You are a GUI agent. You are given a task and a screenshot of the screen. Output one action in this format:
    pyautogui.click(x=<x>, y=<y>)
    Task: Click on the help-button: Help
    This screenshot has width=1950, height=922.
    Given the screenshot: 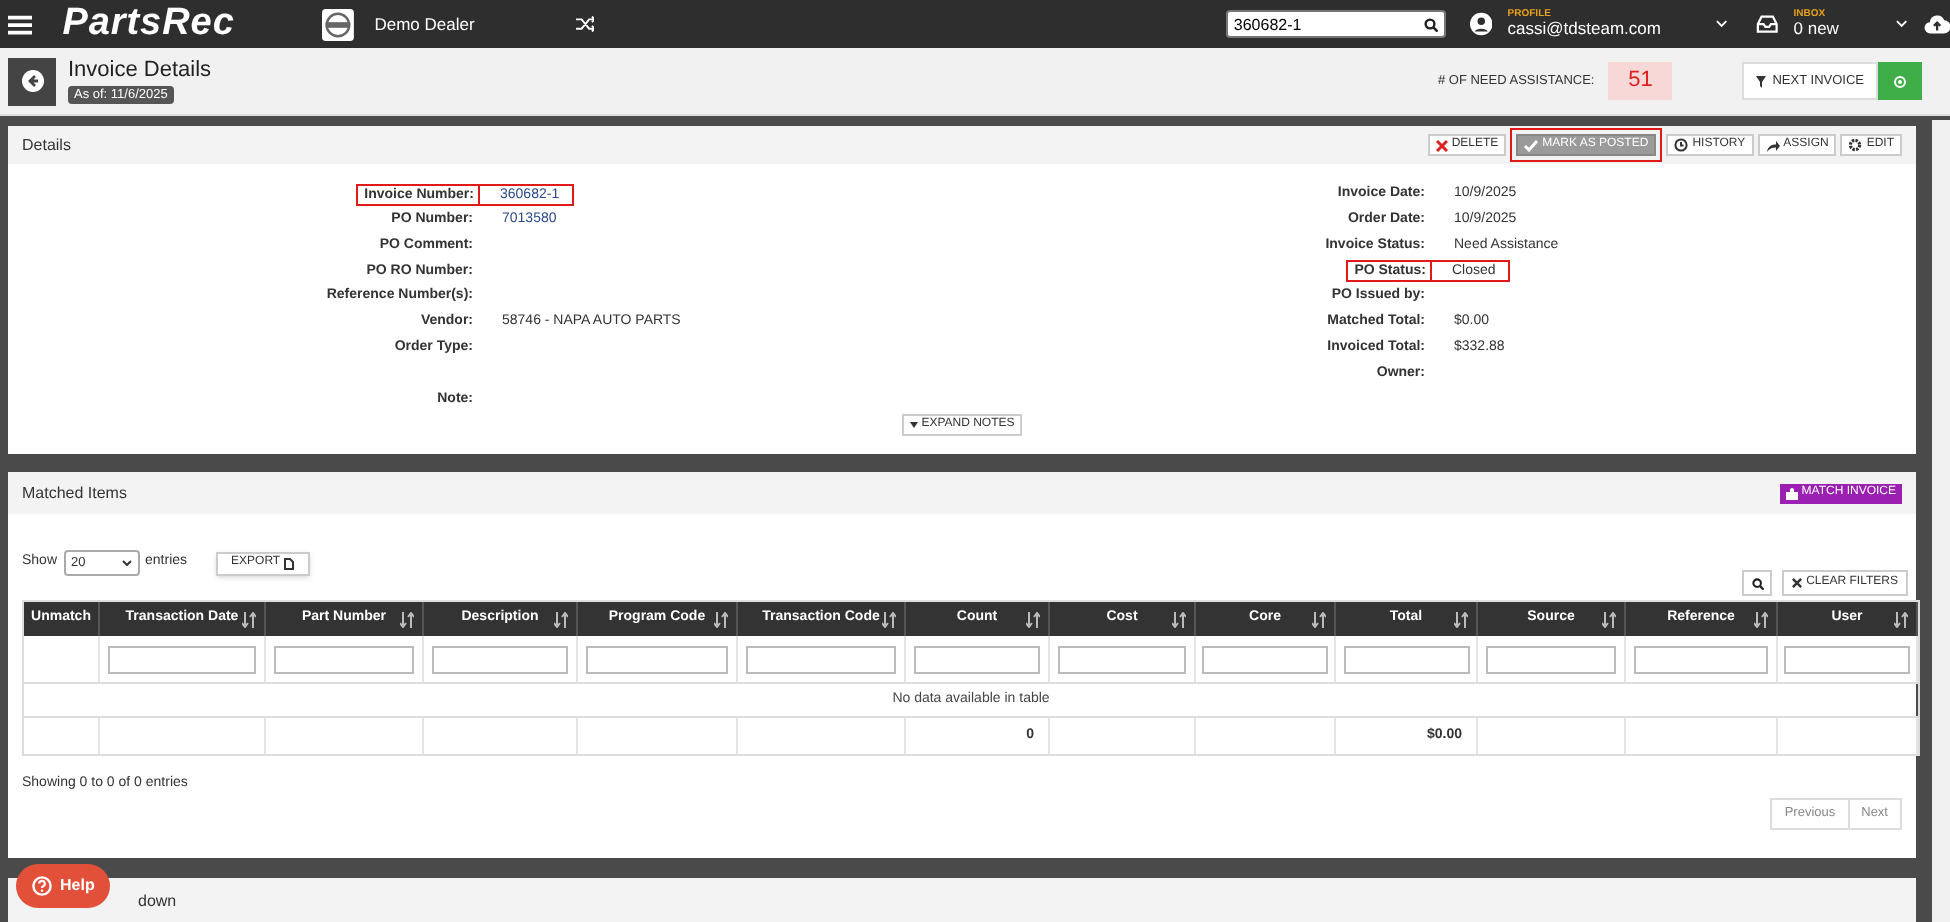 What is the action you would take?
    pyautogui.click(x=63, y=886)
    